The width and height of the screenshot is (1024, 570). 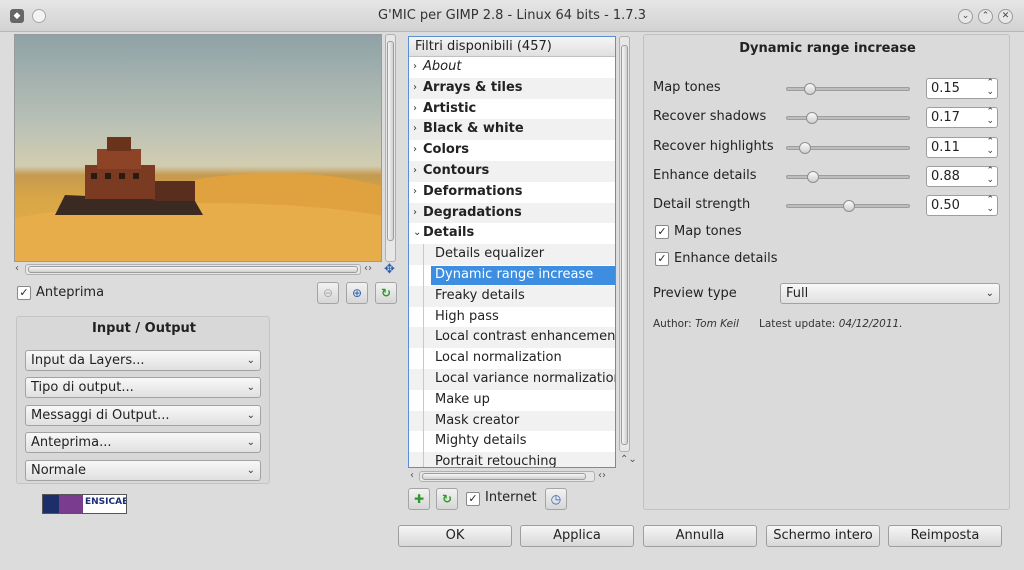 What do you see at coordinates (890, 293) in the screenshot?
I see `preview-type-combo: Full ⌄` at bounding box center [890, 293].